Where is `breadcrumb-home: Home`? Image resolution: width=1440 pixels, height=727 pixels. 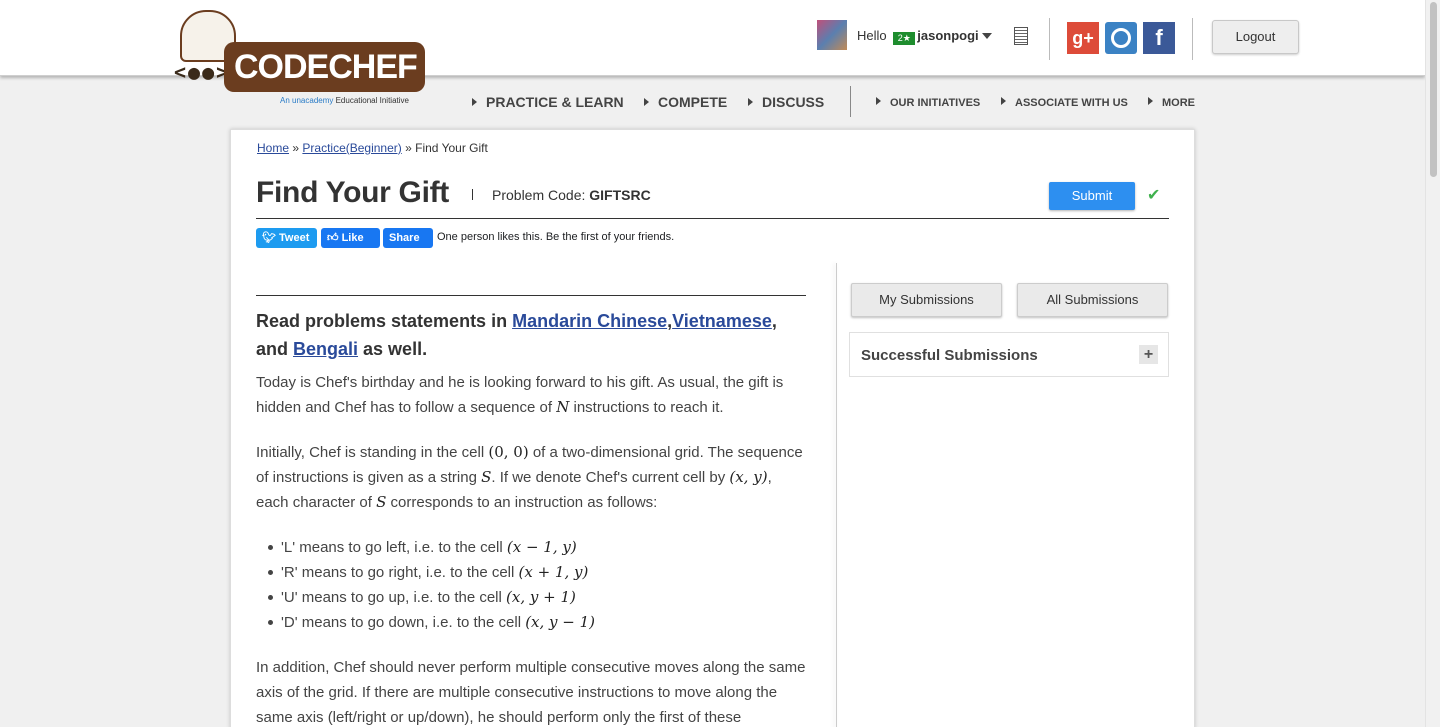
breadcrumb-home: Home is located at coordinates (273, 148).